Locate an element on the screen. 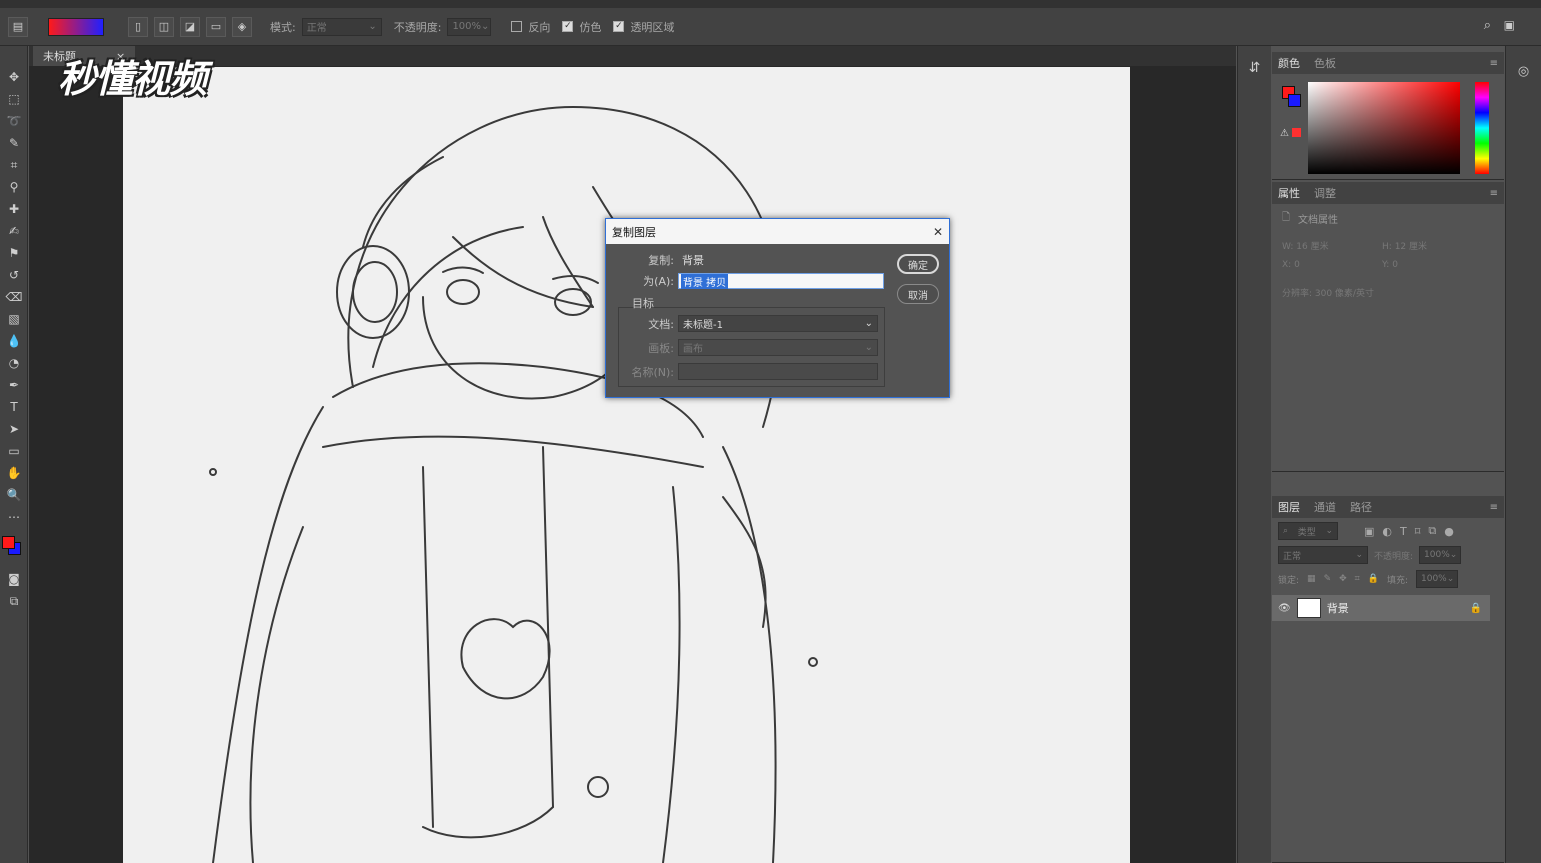  linear-gradient-button: ▯ is located at coordinates (138, 26).